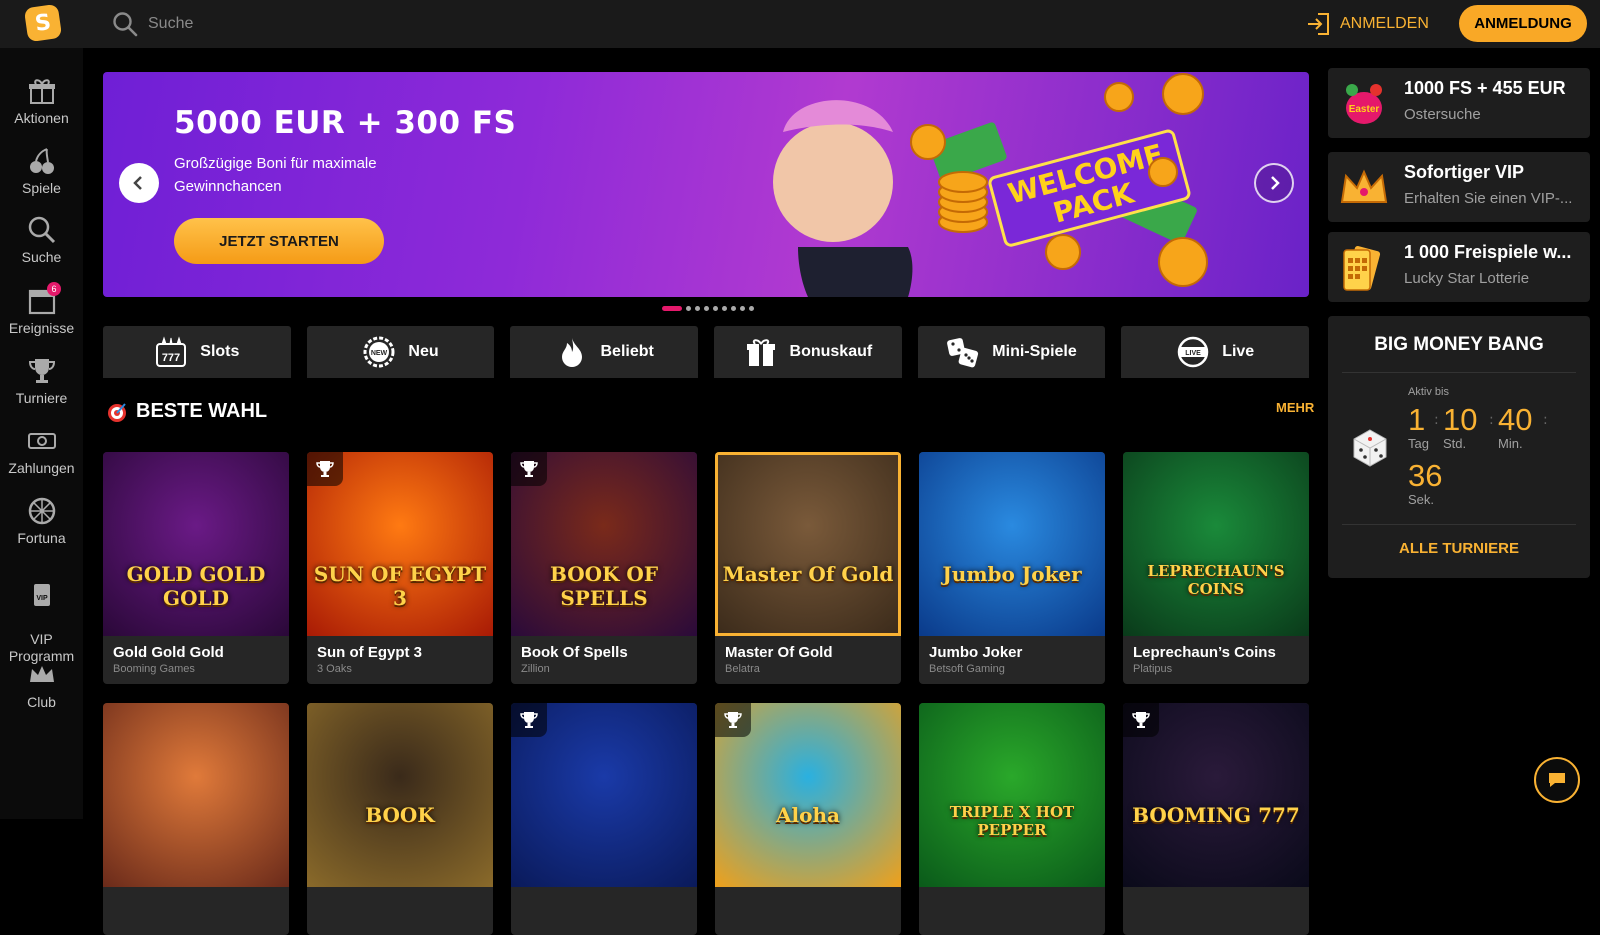  What do you see at coordinates (279, 241) in the screenshot?
I see `hero-cta-button: JETZT STARTEN` at bounding box center [279, 241].